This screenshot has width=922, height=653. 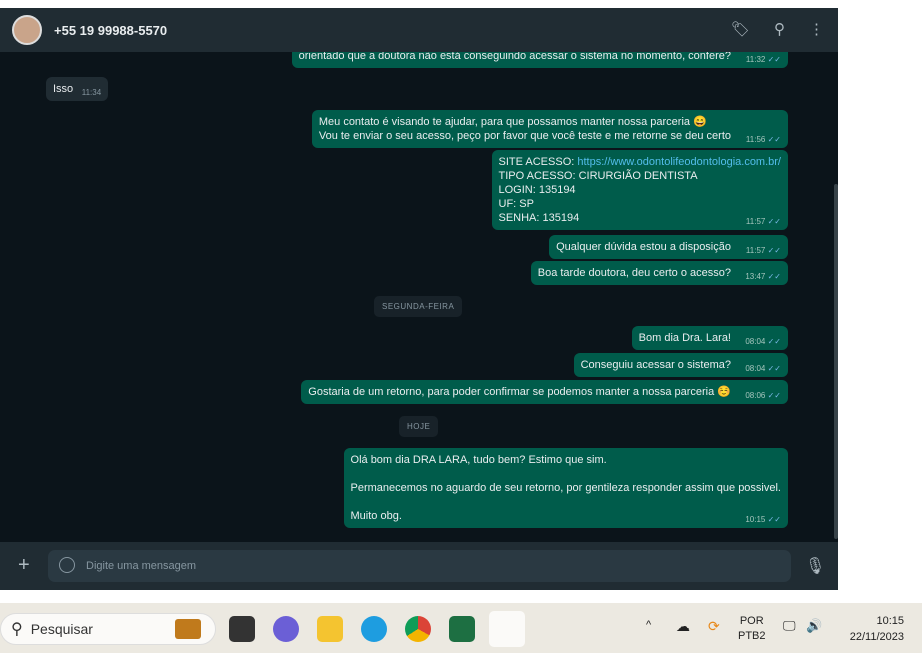 What do you see at coordinates (419, 426) in the screenshot?
I see `date-divider: HOJE` at bounding box center [419, 426].